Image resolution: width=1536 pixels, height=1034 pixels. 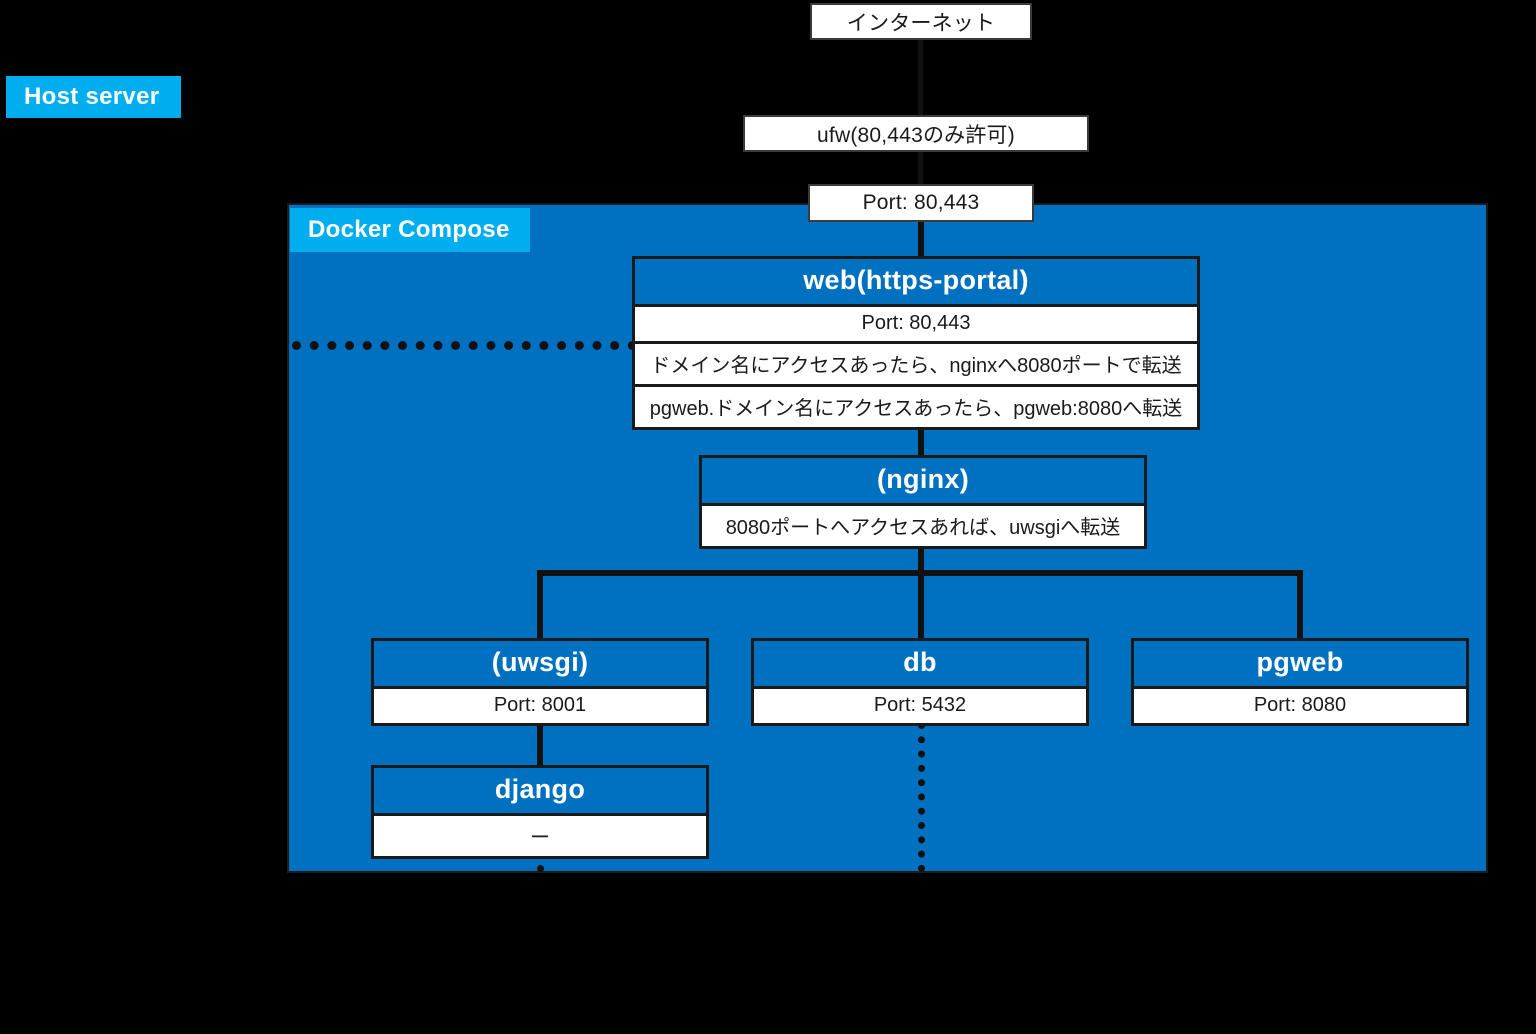 I want to click on host-server-label-text: Host server, so click(x=92, y=96).